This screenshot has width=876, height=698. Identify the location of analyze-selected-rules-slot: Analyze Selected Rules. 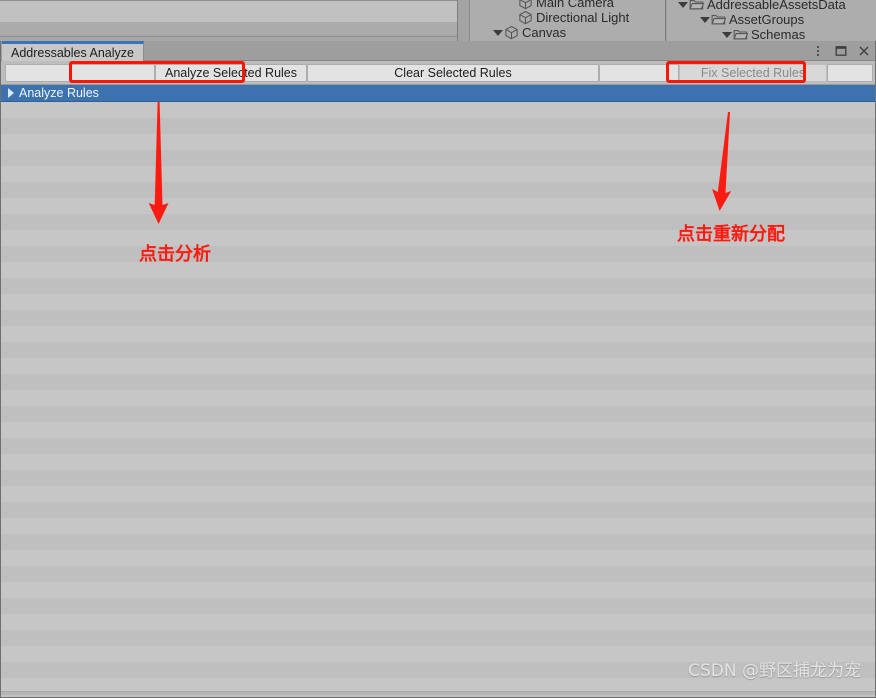
(231, 72).